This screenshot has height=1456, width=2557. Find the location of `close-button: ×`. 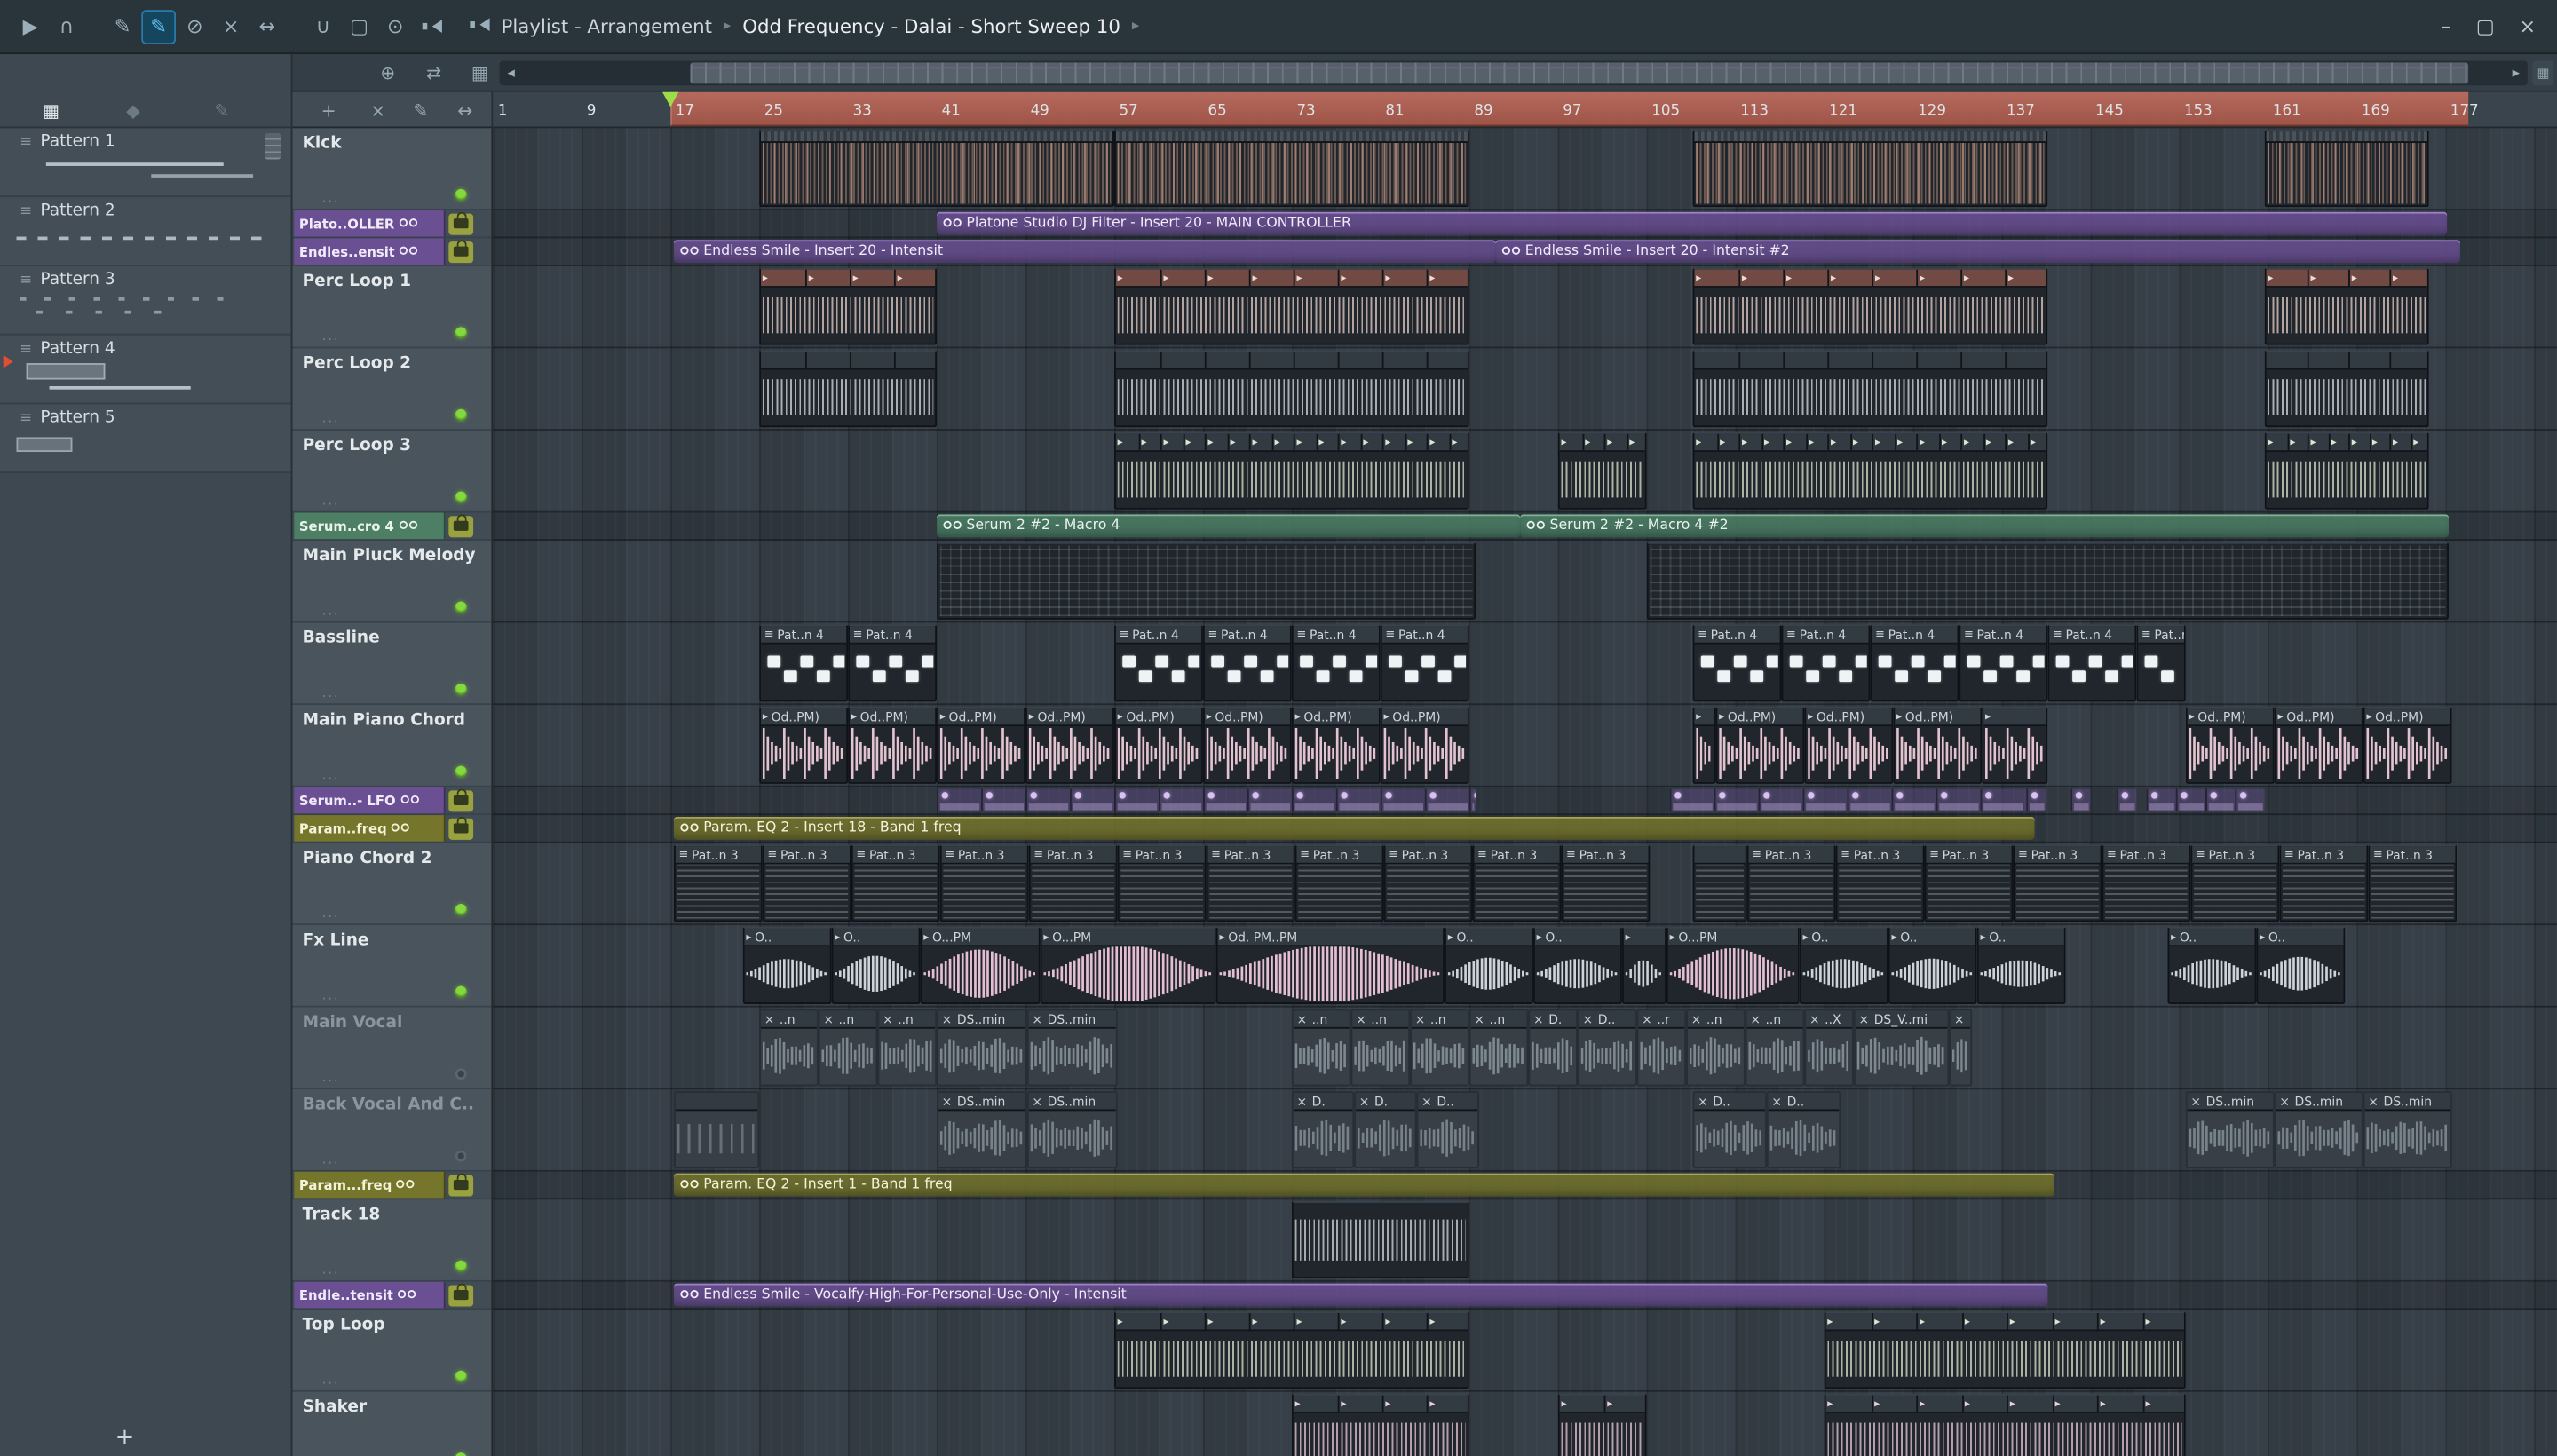

close-button: × is located at coordinates (2527, 26).